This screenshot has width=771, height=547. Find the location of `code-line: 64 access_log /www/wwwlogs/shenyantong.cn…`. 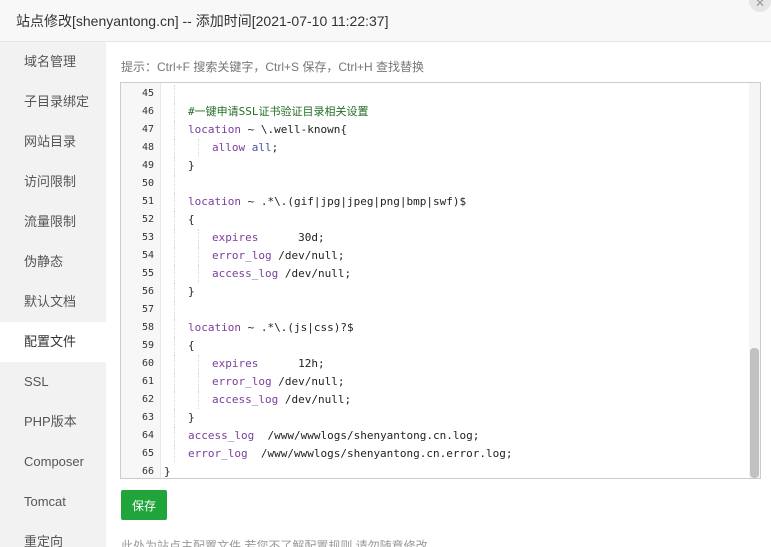

code-line: 64 access_log /www/wwwlogs/shenyantong.cn… is located at coordinates (440, 436).